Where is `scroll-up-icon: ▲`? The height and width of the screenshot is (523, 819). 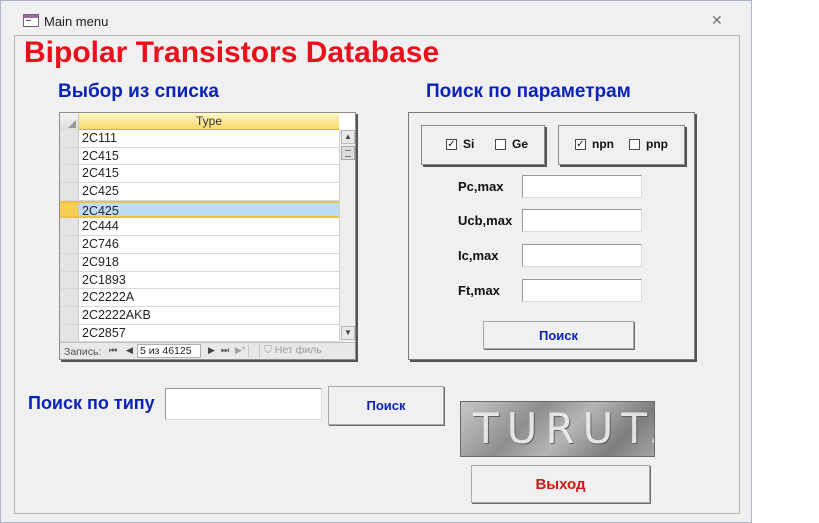
scroll-up-icon: ▲ is located at coordinates (348, 137).